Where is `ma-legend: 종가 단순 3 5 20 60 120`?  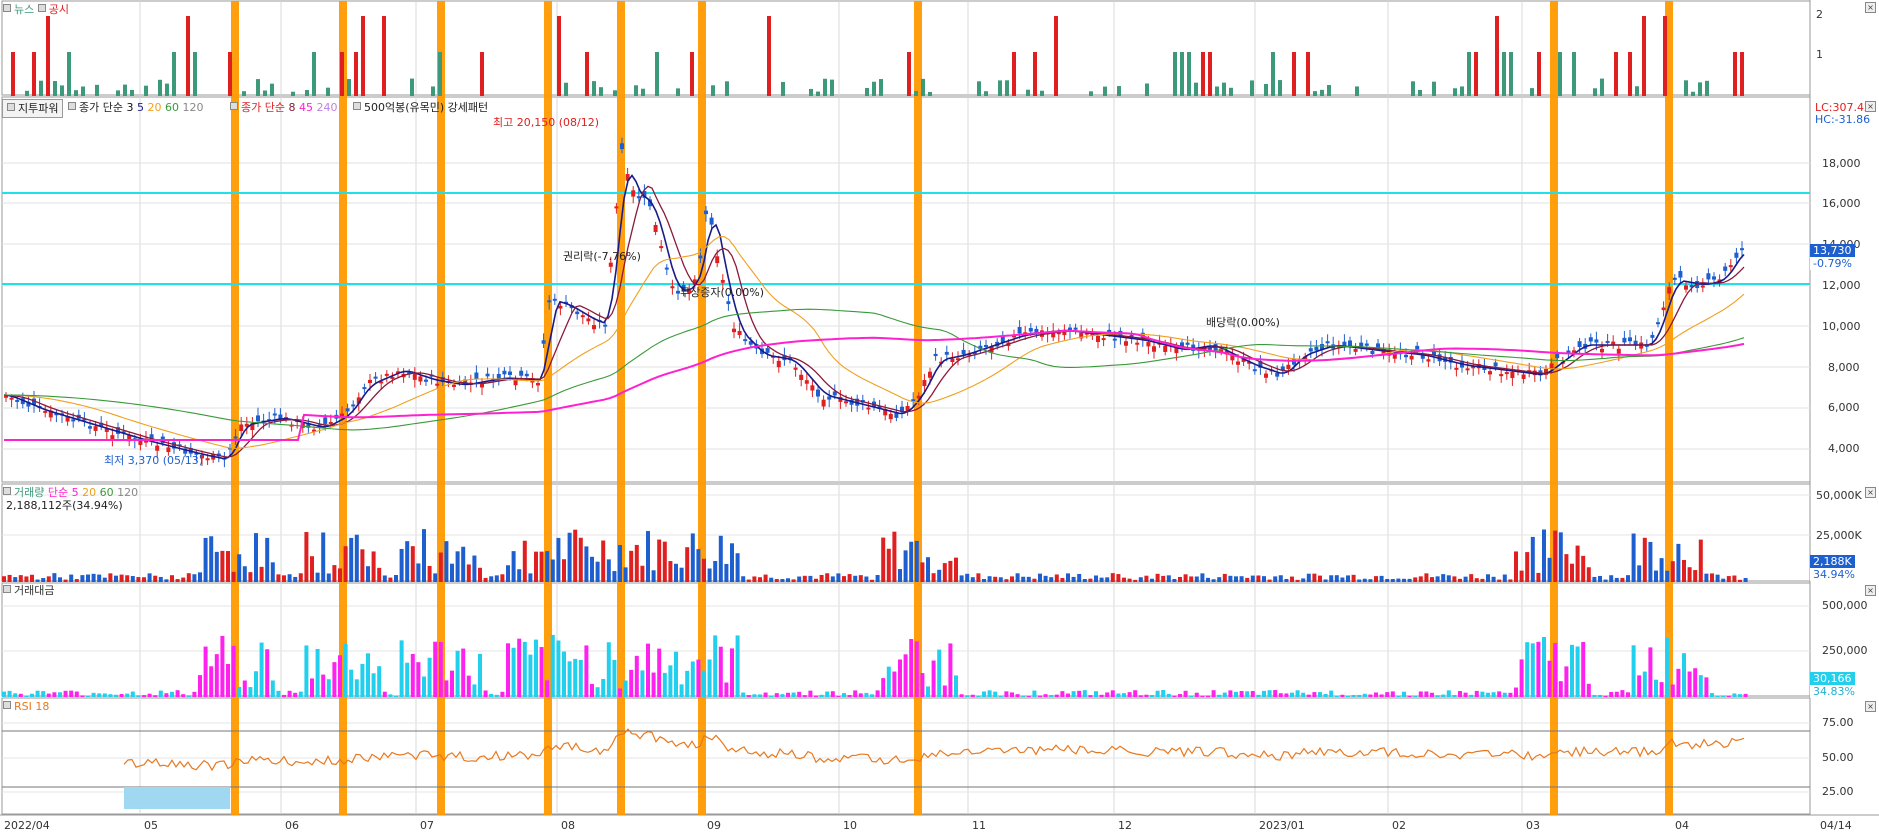 ma-legend: 종가 단순 3 5 20 60 120 is located at coordinates (135, 107).